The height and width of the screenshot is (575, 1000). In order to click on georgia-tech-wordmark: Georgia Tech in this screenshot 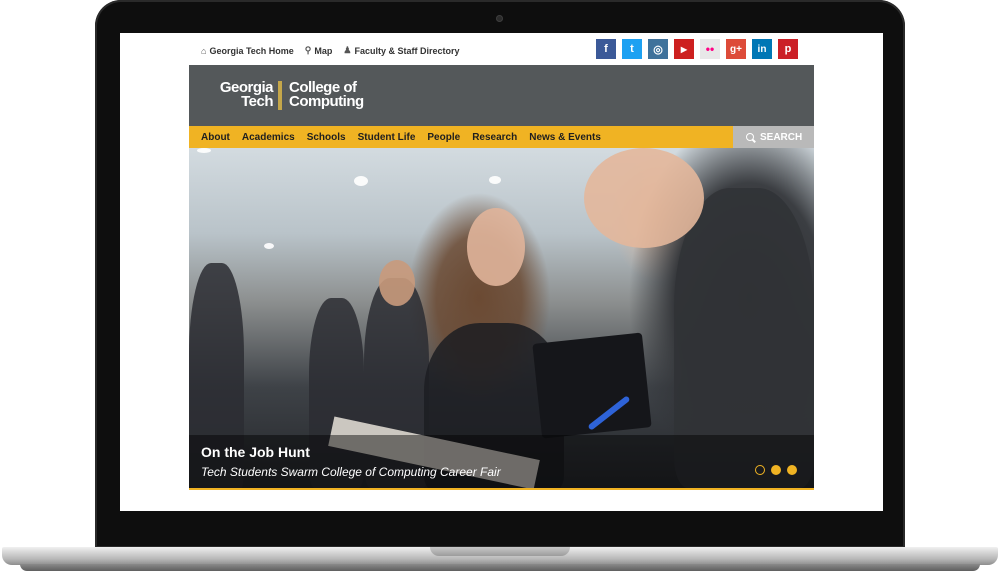, I will do `click(237, 95)`.